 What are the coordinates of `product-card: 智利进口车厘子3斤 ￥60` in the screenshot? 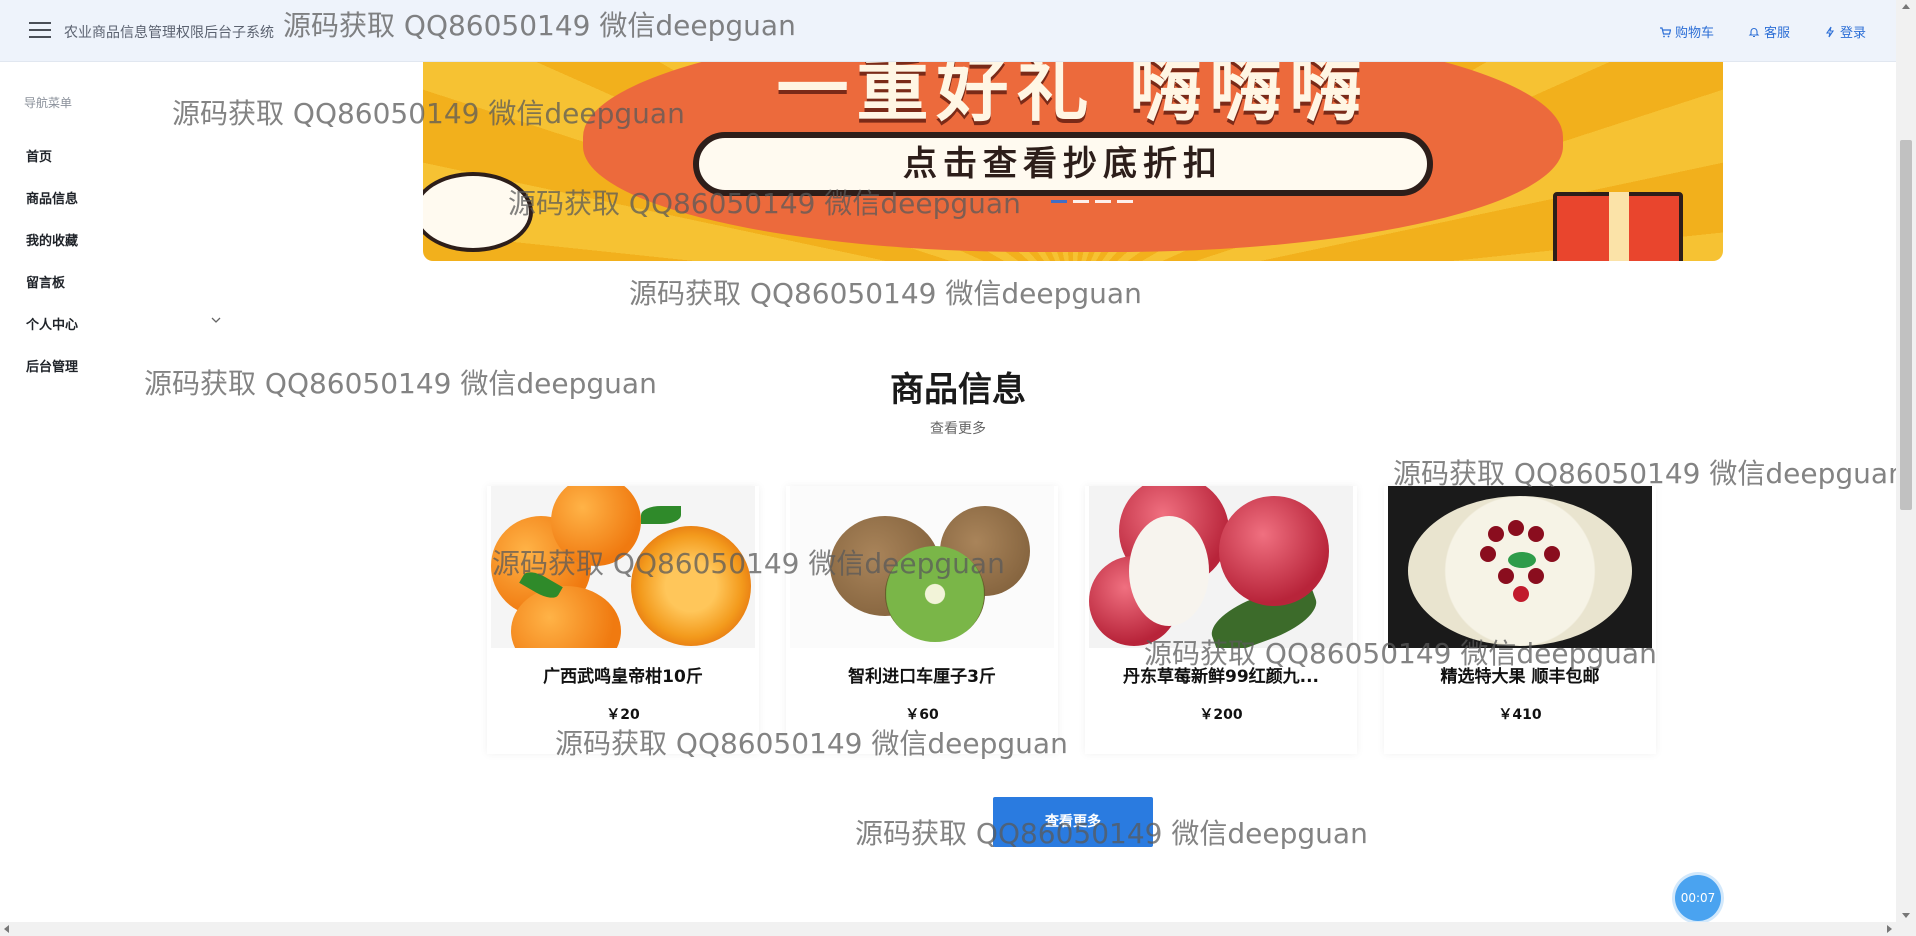 It's located at (922, 620).